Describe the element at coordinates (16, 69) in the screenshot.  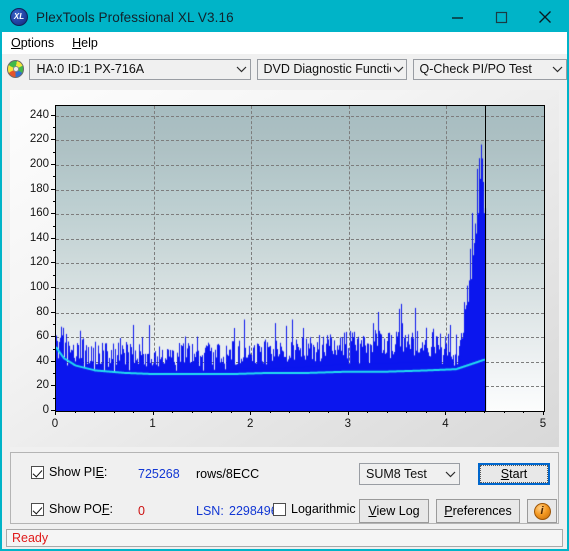
I see `optical-disc-icon` at that location.